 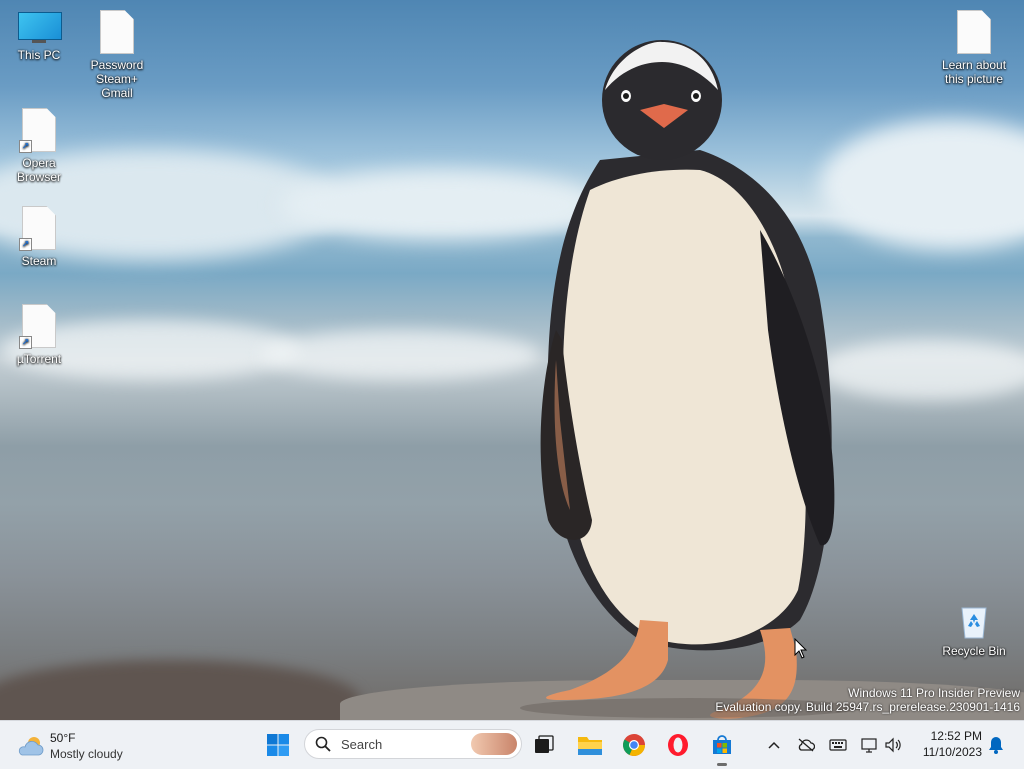 I want to click on chevron-up-icon, so click(x=774, y=745).